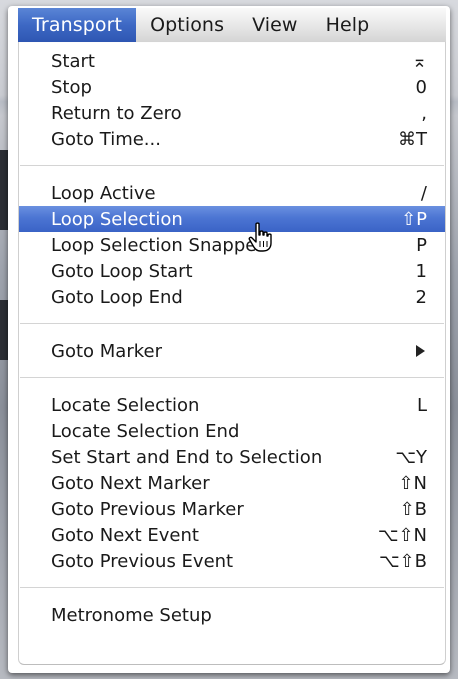 Image resolution: width=458 pixels, height=679 pixels. What do you see at coordinates (420, 351) in the screenshot?
I see `triangle-right-icon` at bounding box center [420, 351].